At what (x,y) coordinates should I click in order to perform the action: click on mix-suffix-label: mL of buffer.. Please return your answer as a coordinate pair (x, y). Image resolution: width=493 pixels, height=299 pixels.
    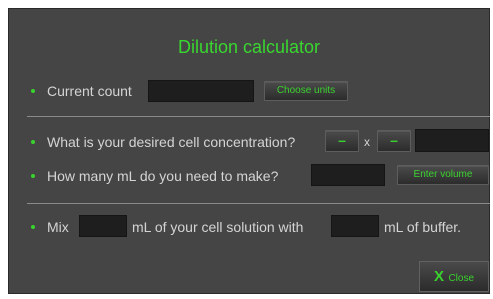
    Looking at the image, I should click on (423, 227).